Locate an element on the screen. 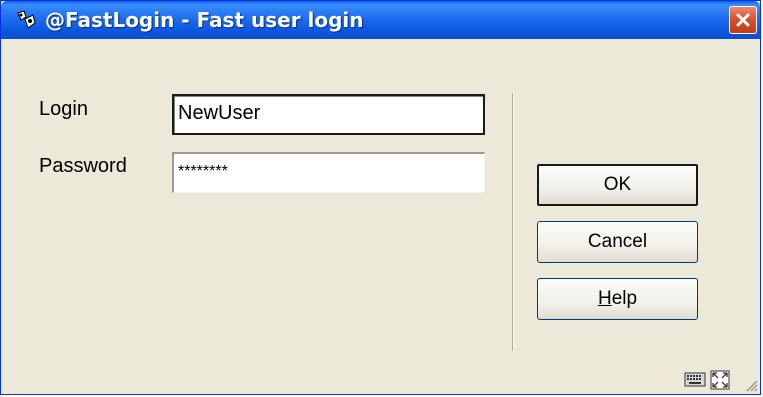 The image size is (763, 397). ok-button: OK is located at coordinates (617, 185).